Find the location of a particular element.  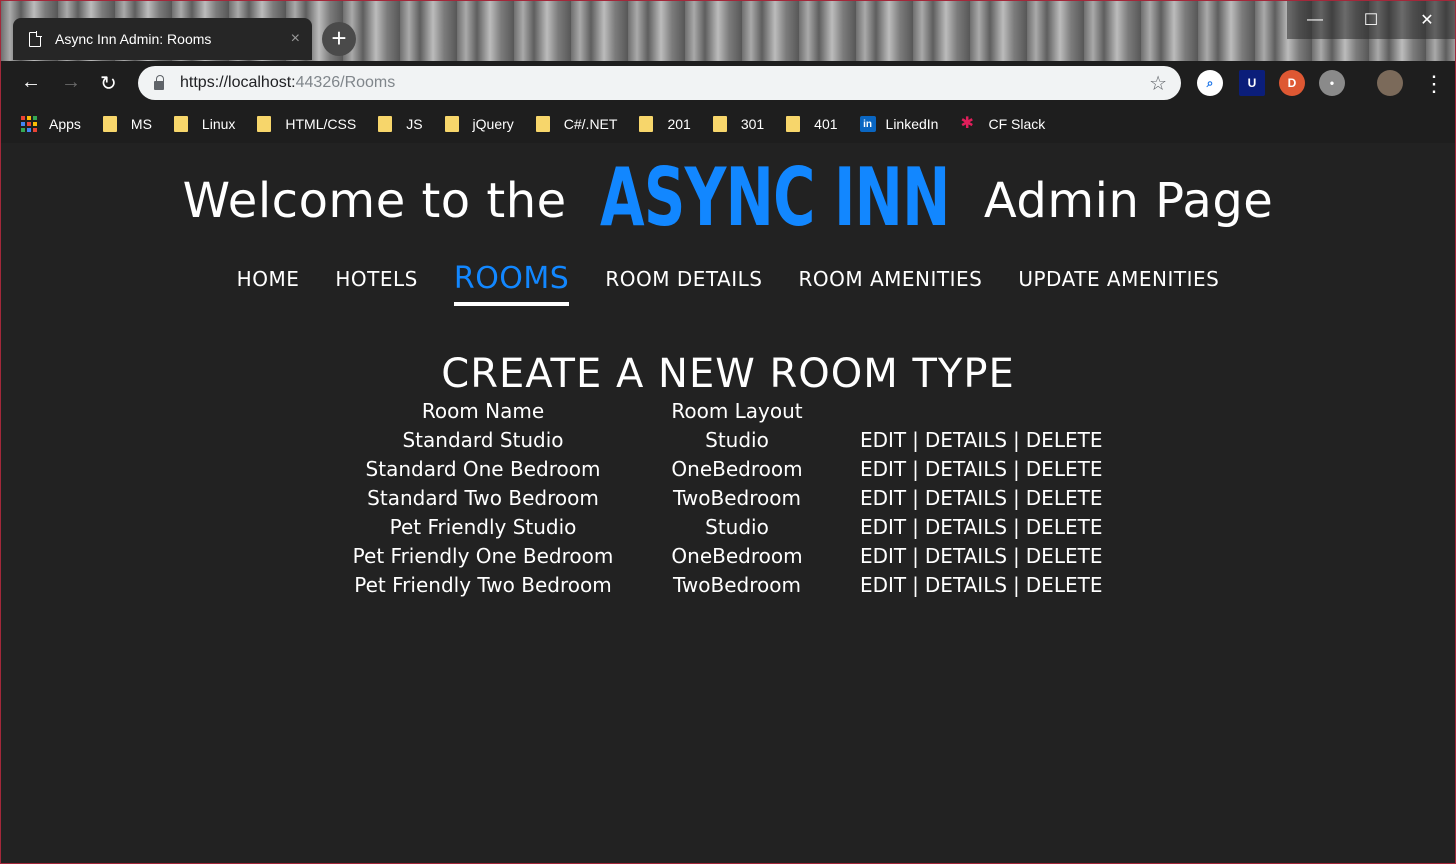

bookmark-label: 401 is located at coordinates (826, 124).